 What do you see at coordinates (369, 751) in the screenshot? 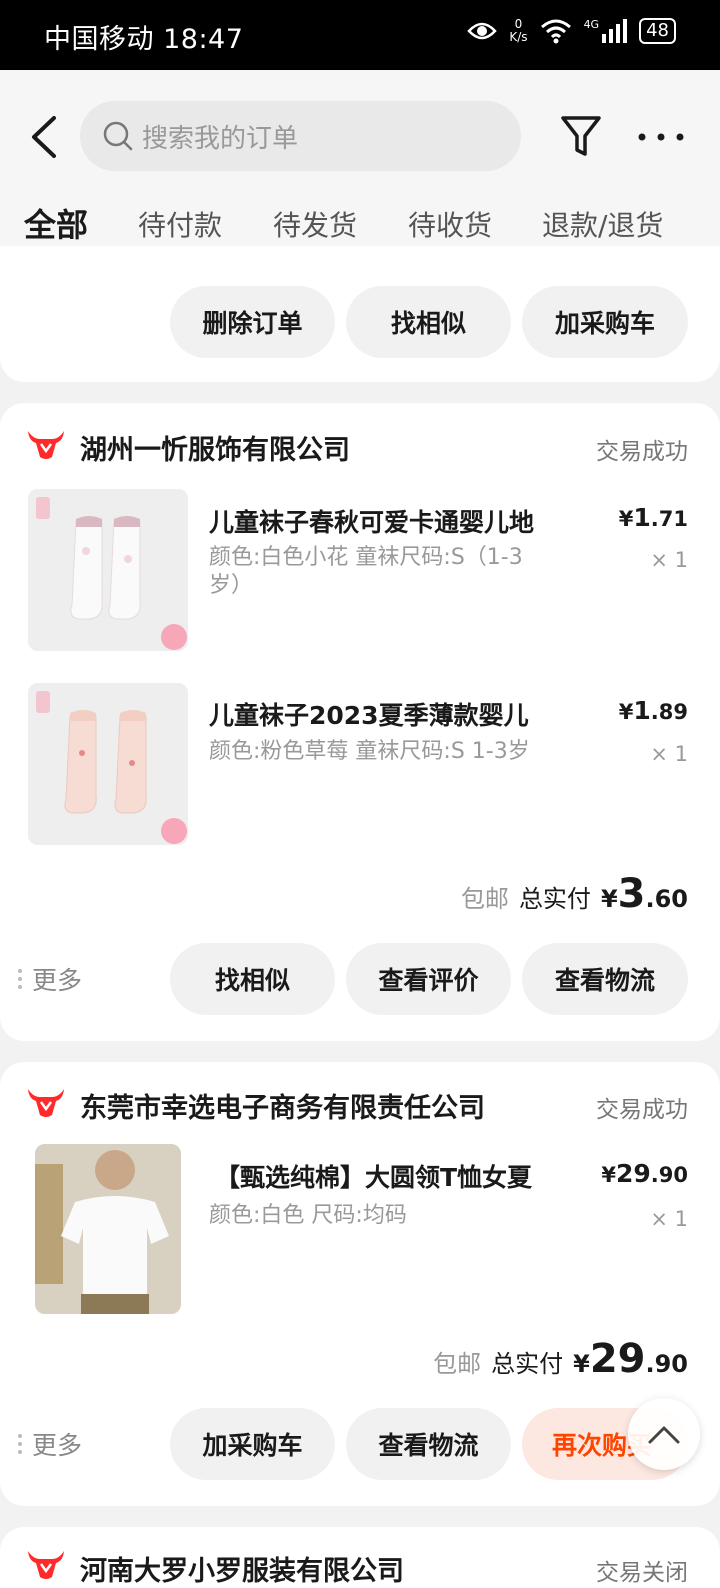
I see `product-spec: 颜色:粉色草莓 童袜尺码:S 1-3岁` at bounding box center [369, 751].